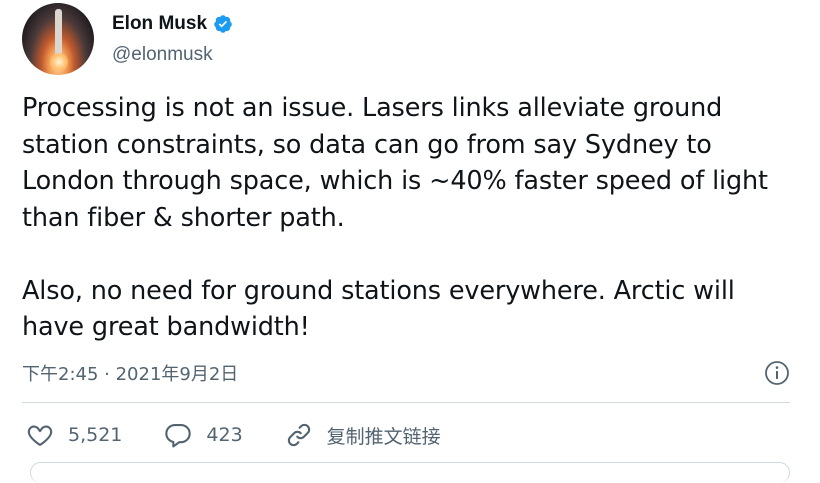  I want to click on reply-count: 423, so click(224, 435).